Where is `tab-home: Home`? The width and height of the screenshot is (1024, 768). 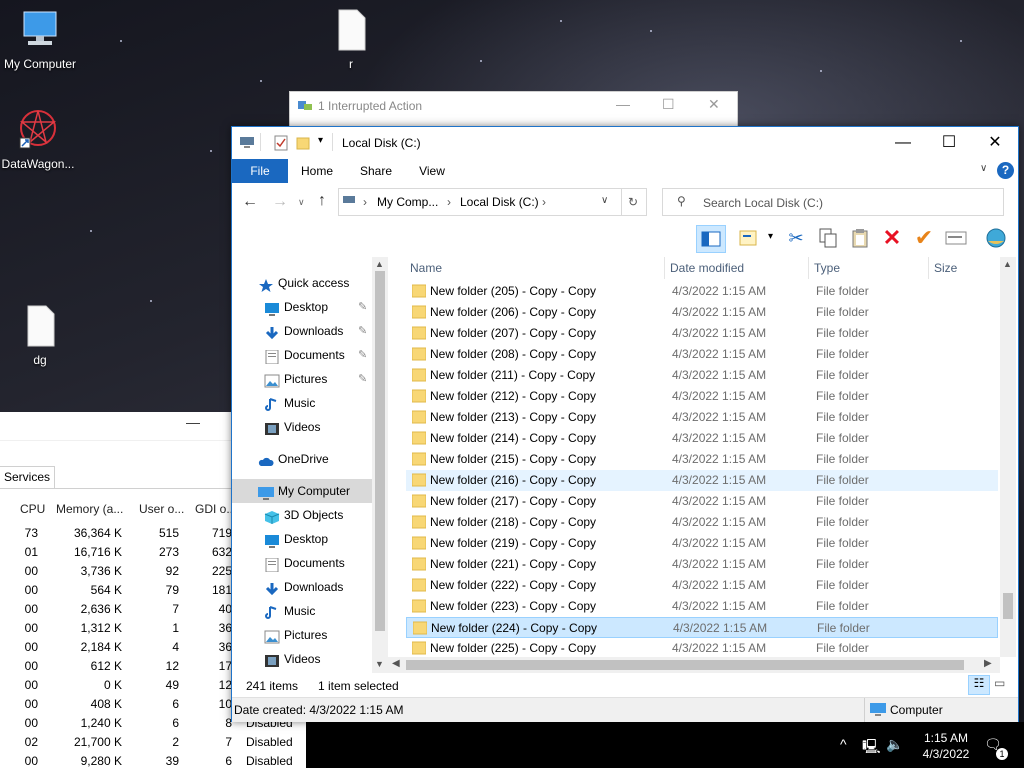 tab-home: Home is located at coordinates (317, 171).